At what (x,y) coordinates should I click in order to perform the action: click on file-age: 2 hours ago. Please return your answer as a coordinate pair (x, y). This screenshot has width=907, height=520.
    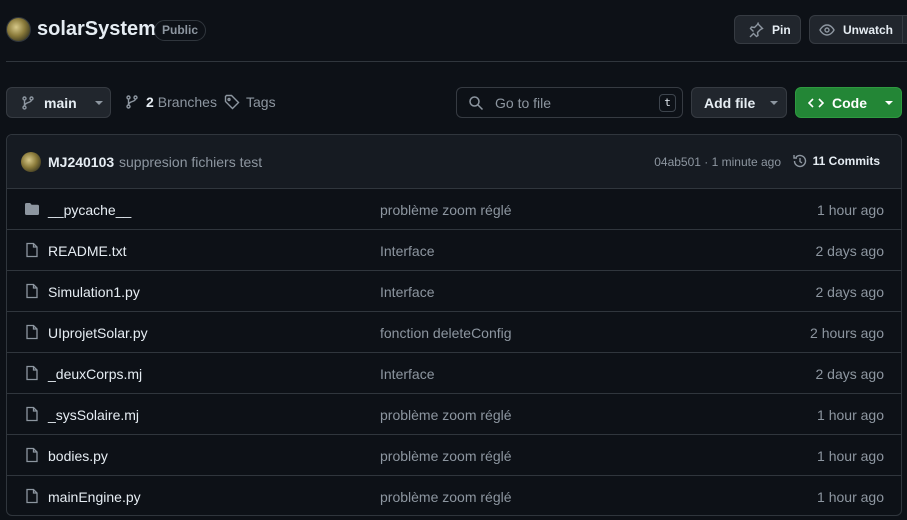
    Looking at the image, I should click on (847, 333).